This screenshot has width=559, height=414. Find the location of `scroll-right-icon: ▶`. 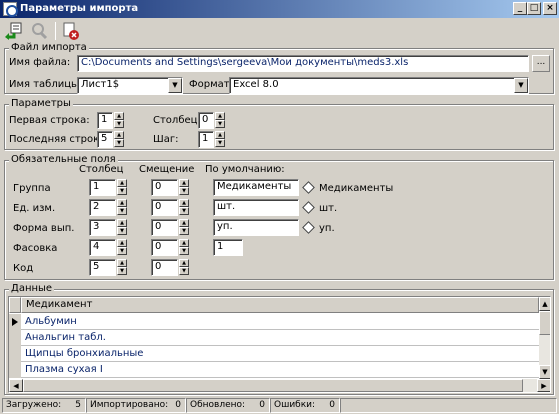

scroll-right-icon: ▶ is located at coordinates (543, 385).